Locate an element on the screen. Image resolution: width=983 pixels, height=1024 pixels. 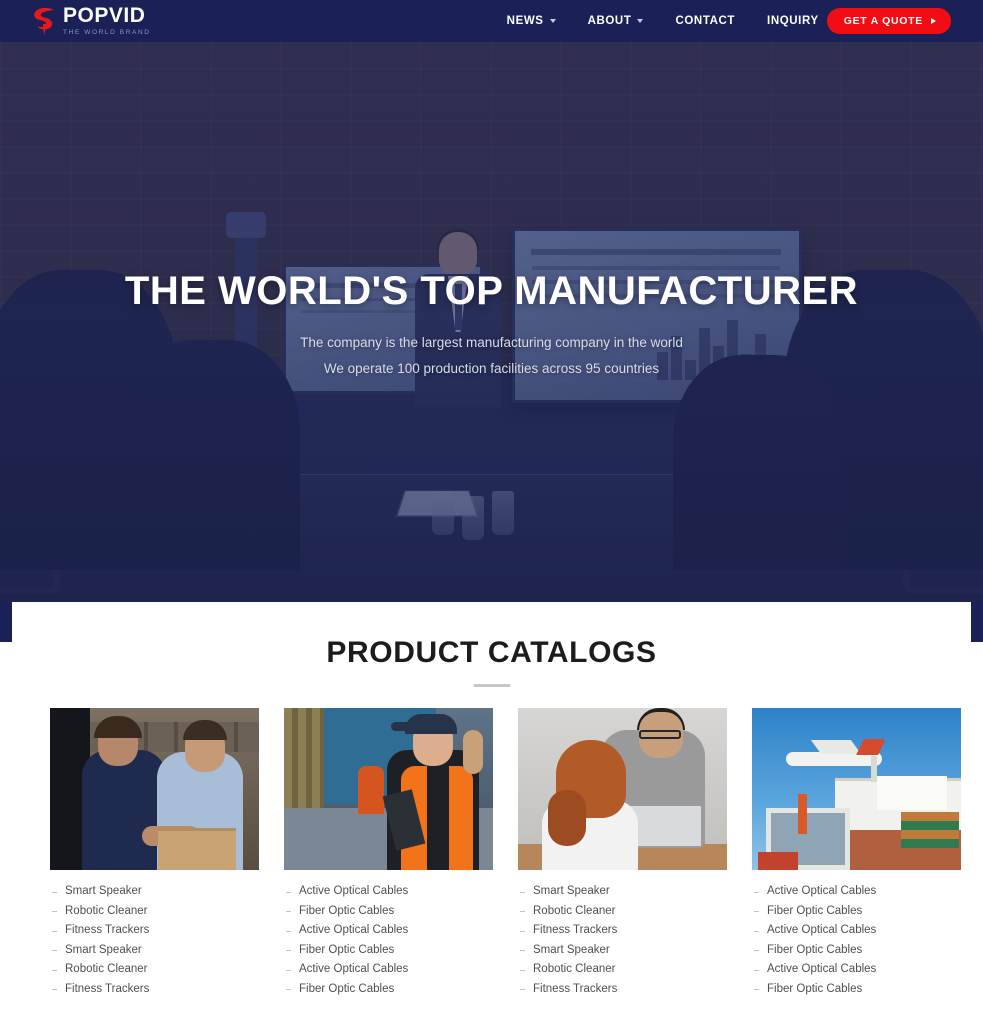
site-logo: POPVID THE WORLD BRAND is located at coordinates (91, 21).